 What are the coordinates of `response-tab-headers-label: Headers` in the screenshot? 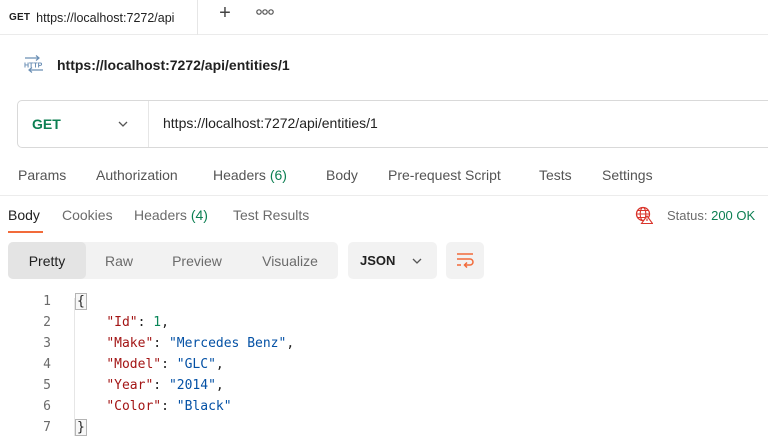 It's located at (160, 215).